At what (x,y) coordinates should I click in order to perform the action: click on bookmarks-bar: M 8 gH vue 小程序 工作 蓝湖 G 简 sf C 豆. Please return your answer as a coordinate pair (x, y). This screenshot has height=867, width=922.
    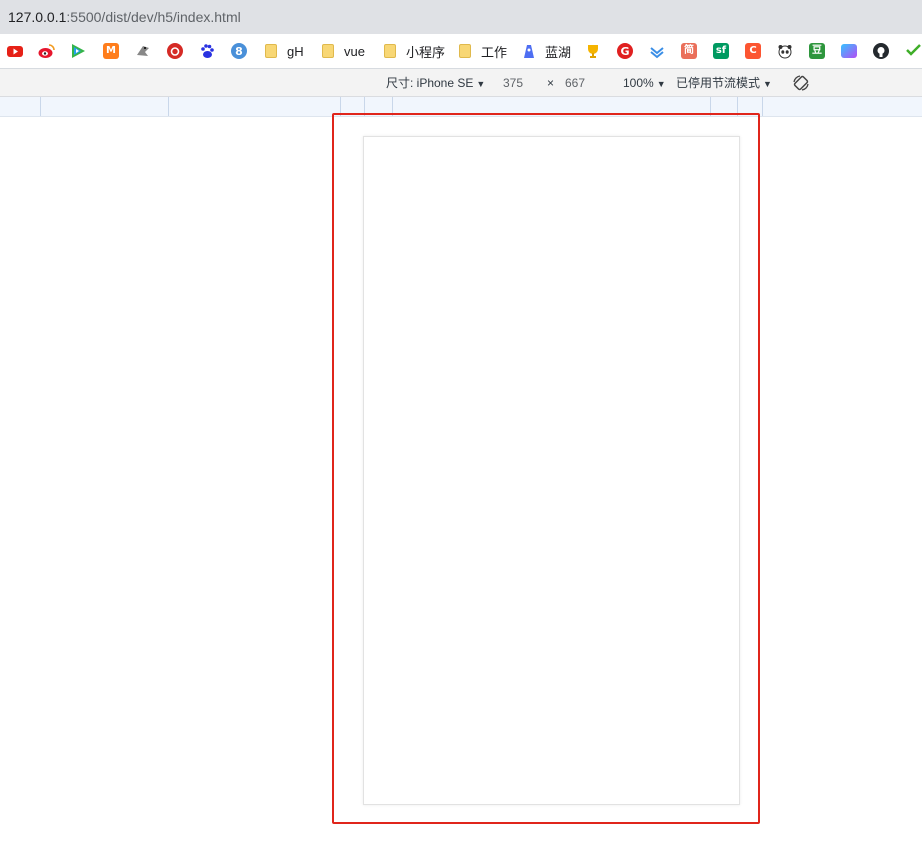
    Looking at the image, I should click on (461, 51).